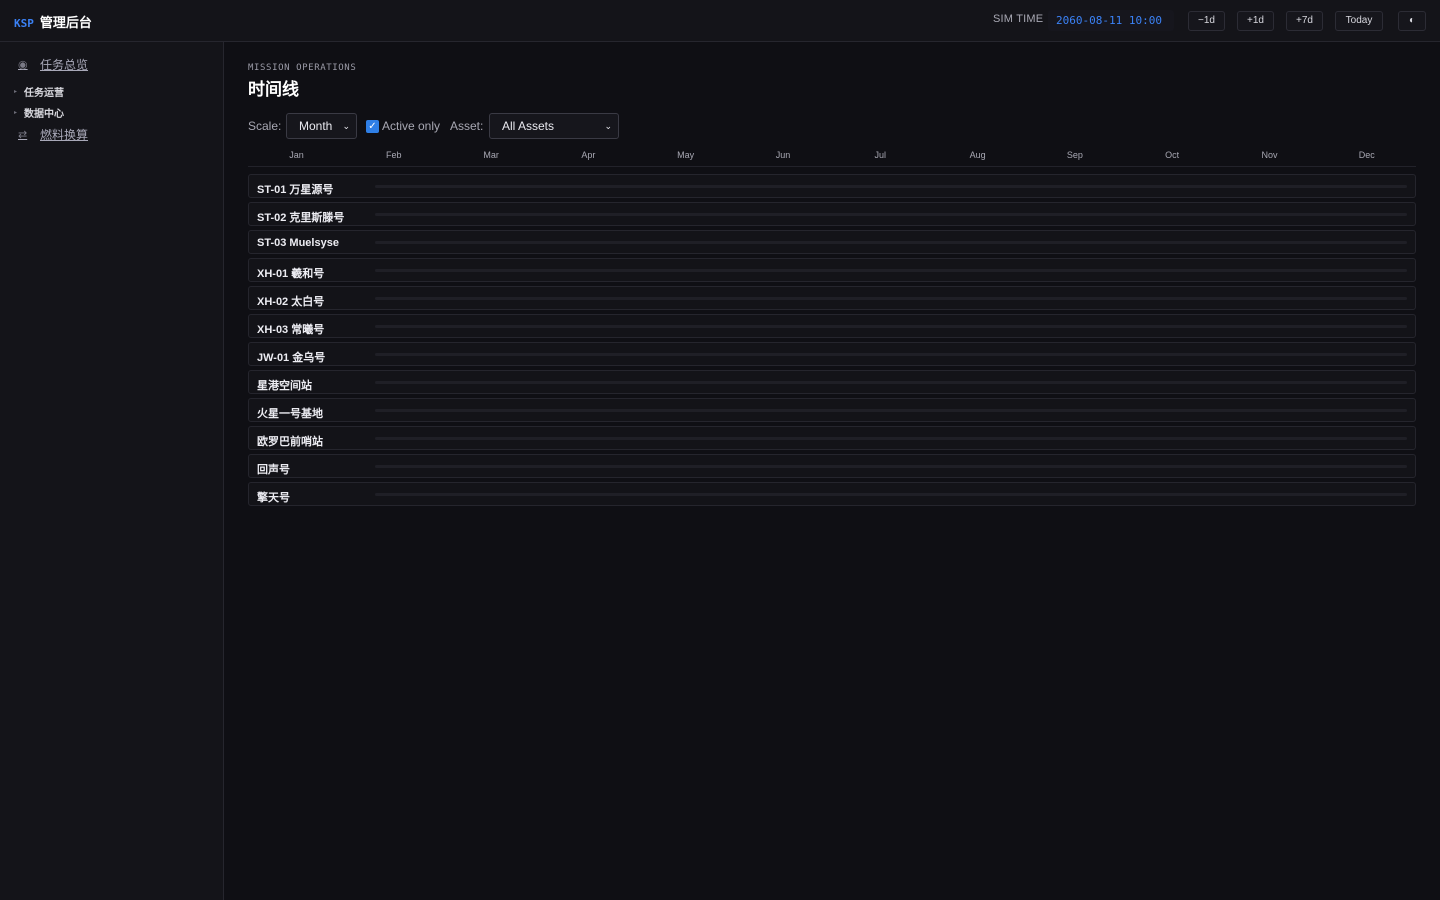 The image size is (1440, 900). I want to click on asset-name: 欧罗巴前哨站, so click(290, 442).